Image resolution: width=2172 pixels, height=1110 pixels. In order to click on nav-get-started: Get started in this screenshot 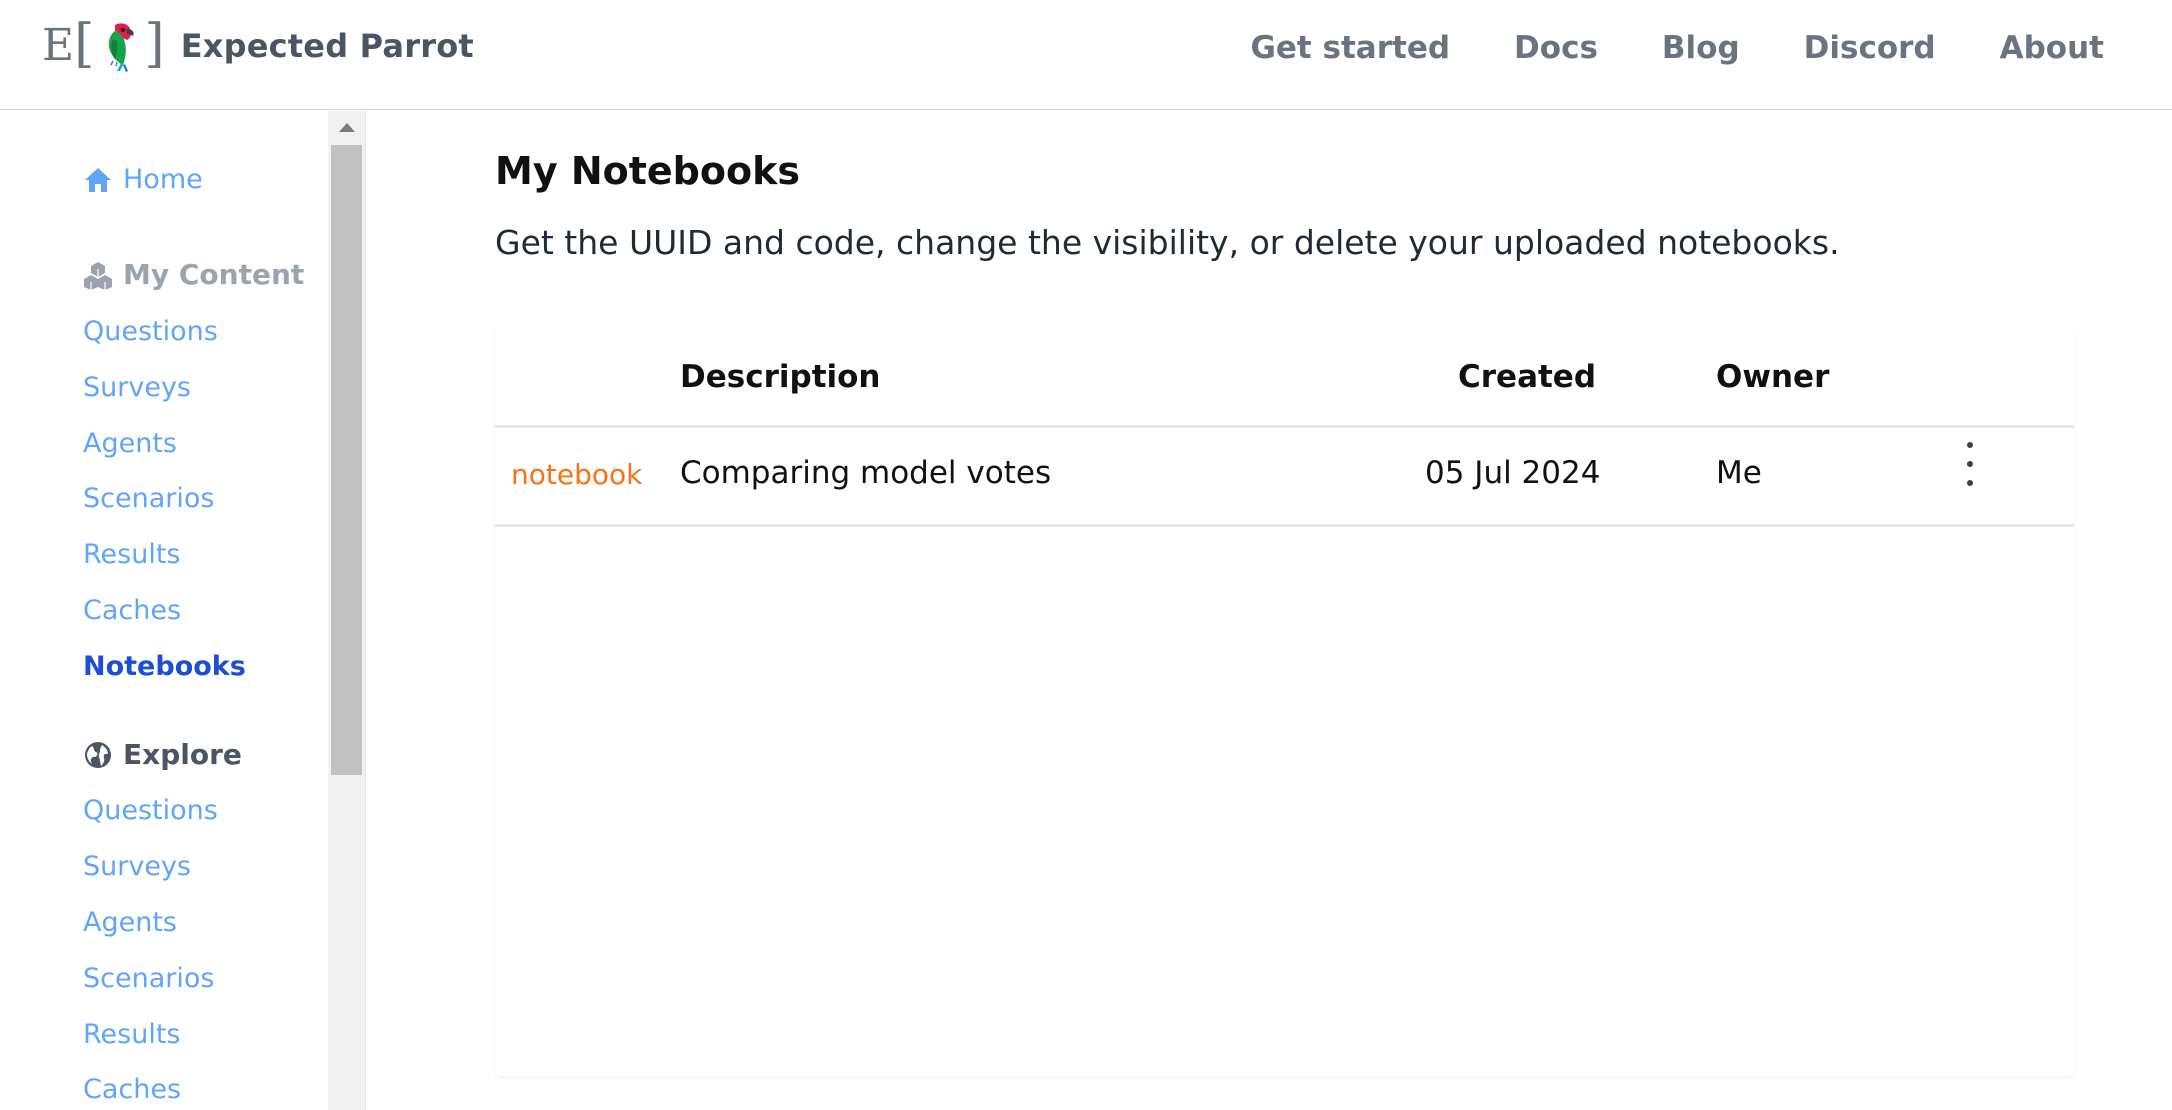, I will do `click(1350, 48)`.